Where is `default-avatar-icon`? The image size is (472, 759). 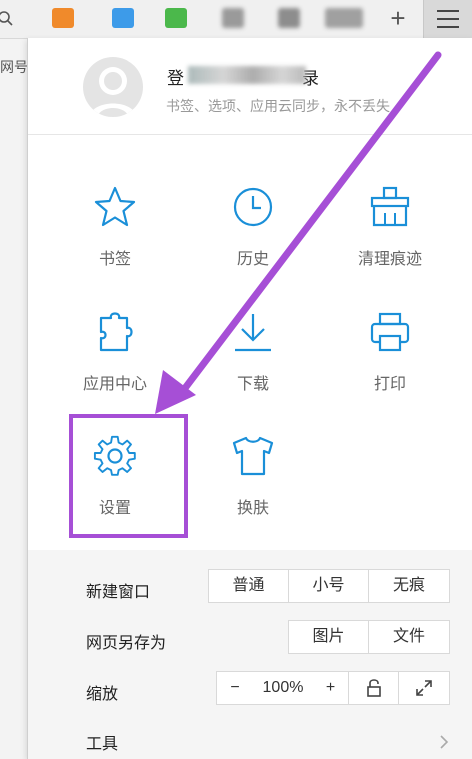
default-avatar-icon is located at coordinates (113, 92).